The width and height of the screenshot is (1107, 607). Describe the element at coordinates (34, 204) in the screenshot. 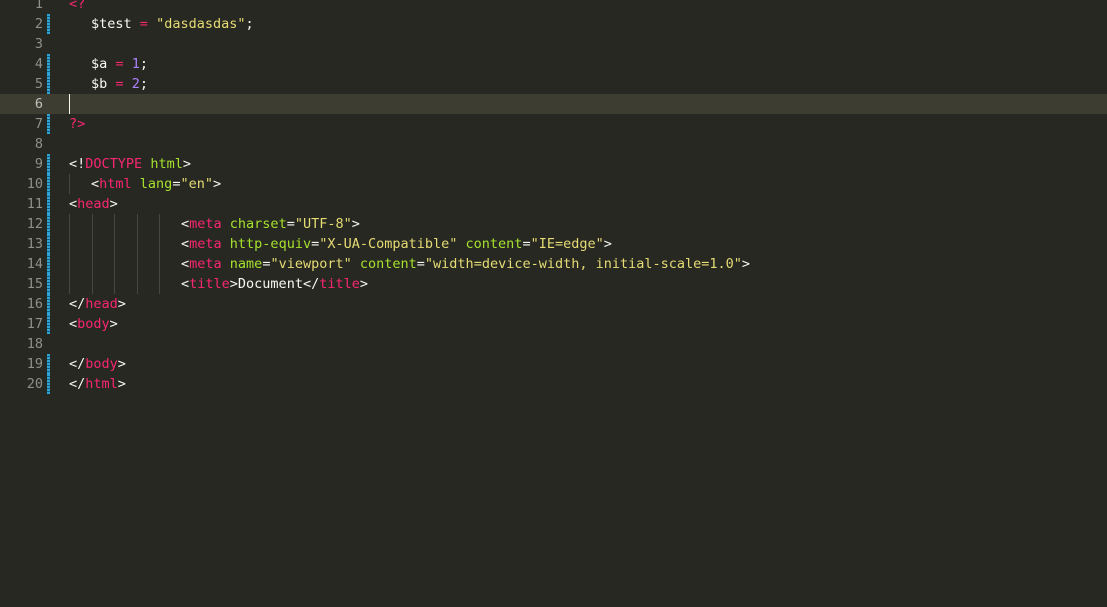

I see `line-number: 11` at that location.